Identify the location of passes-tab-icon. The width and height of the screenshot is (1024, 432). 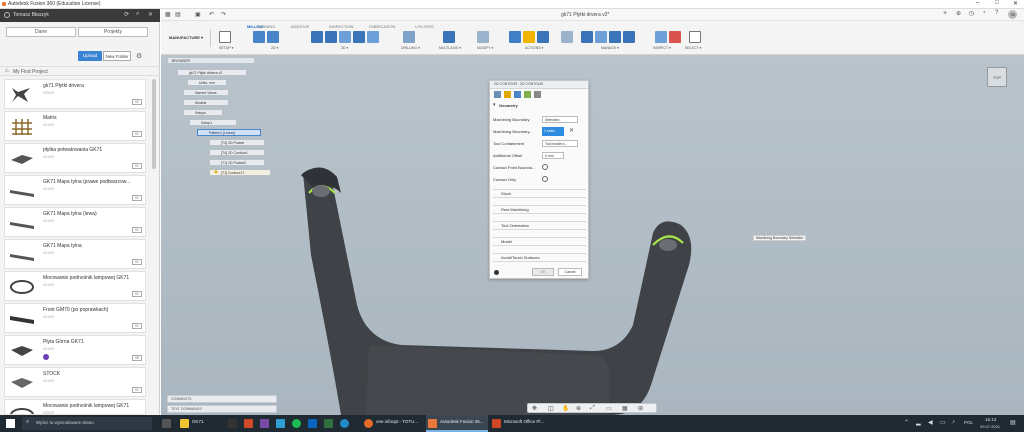
(527, 94).